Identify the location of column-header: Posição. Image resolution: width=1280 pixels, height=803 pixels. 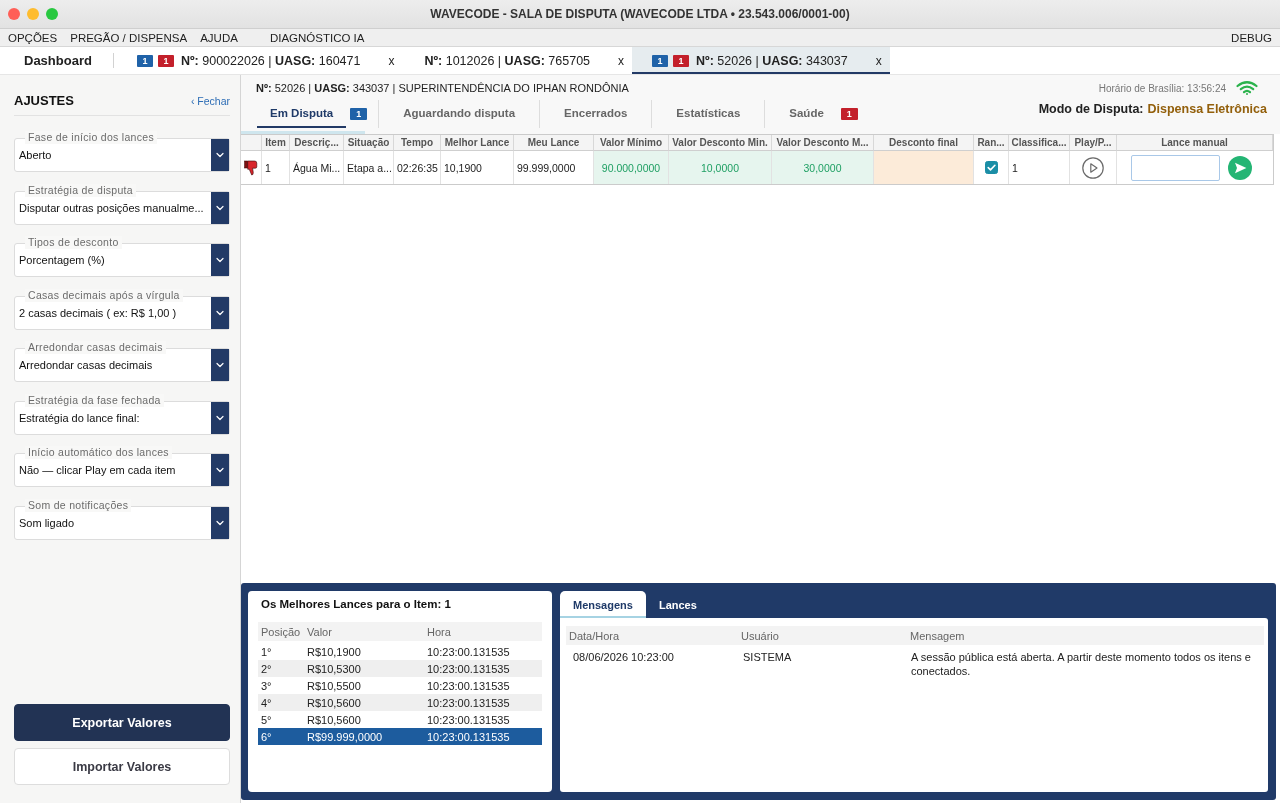
(281, 631).